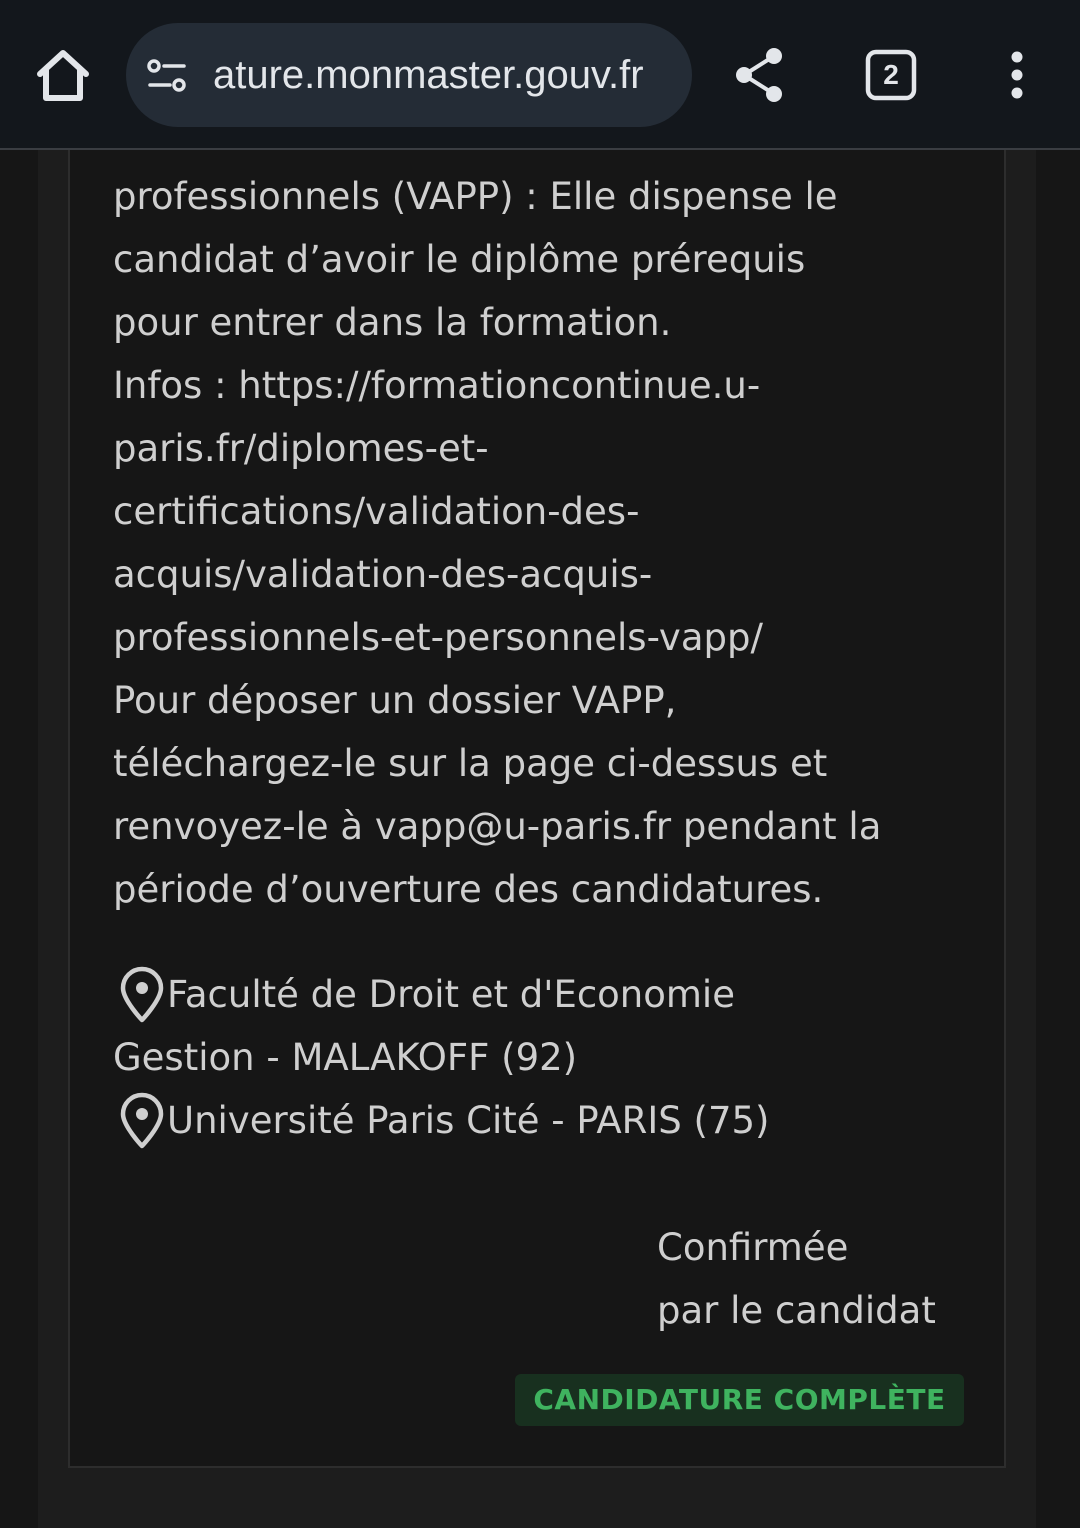  I want to click on description-line: candidat d’avoir le diplôme prérequis, so click(459, 259).